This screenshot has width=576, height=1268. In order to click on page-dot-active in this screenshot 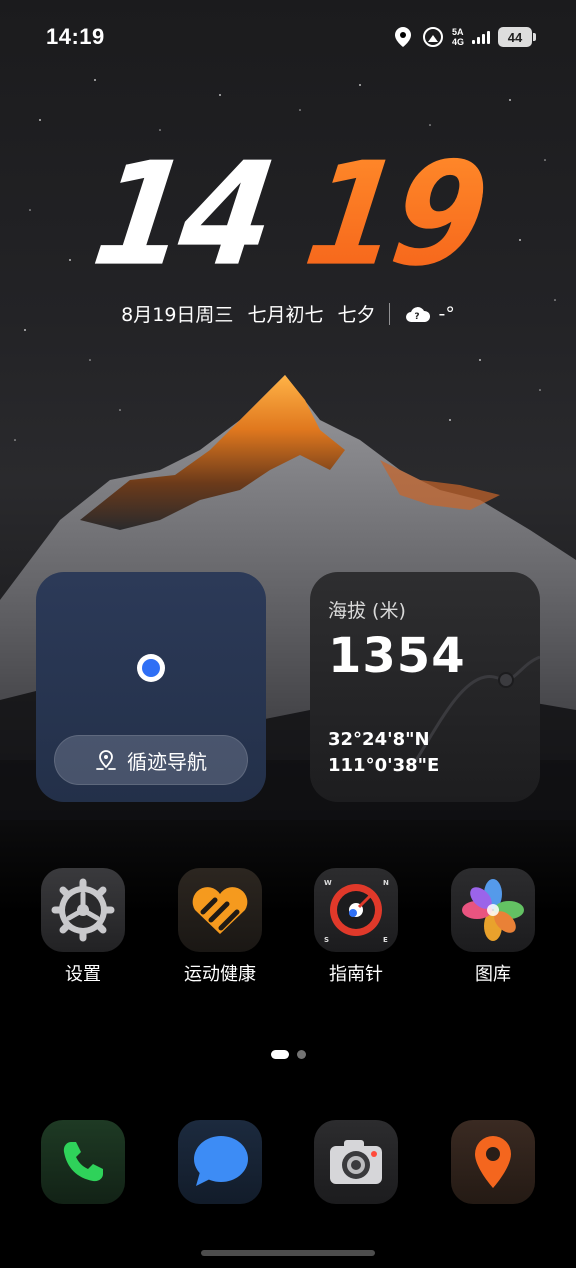, I will do `click(279, 1054)`.